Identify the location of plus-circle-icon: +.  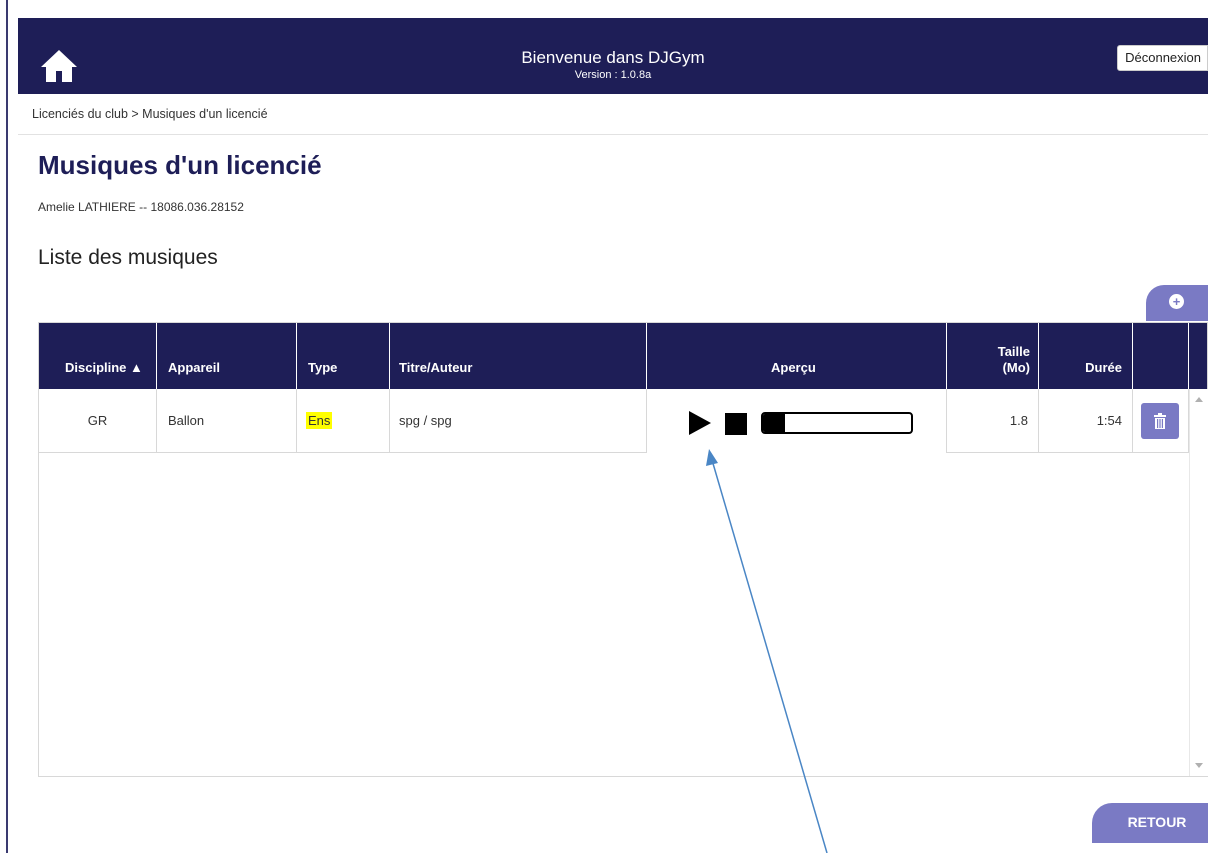
(1176, 301).